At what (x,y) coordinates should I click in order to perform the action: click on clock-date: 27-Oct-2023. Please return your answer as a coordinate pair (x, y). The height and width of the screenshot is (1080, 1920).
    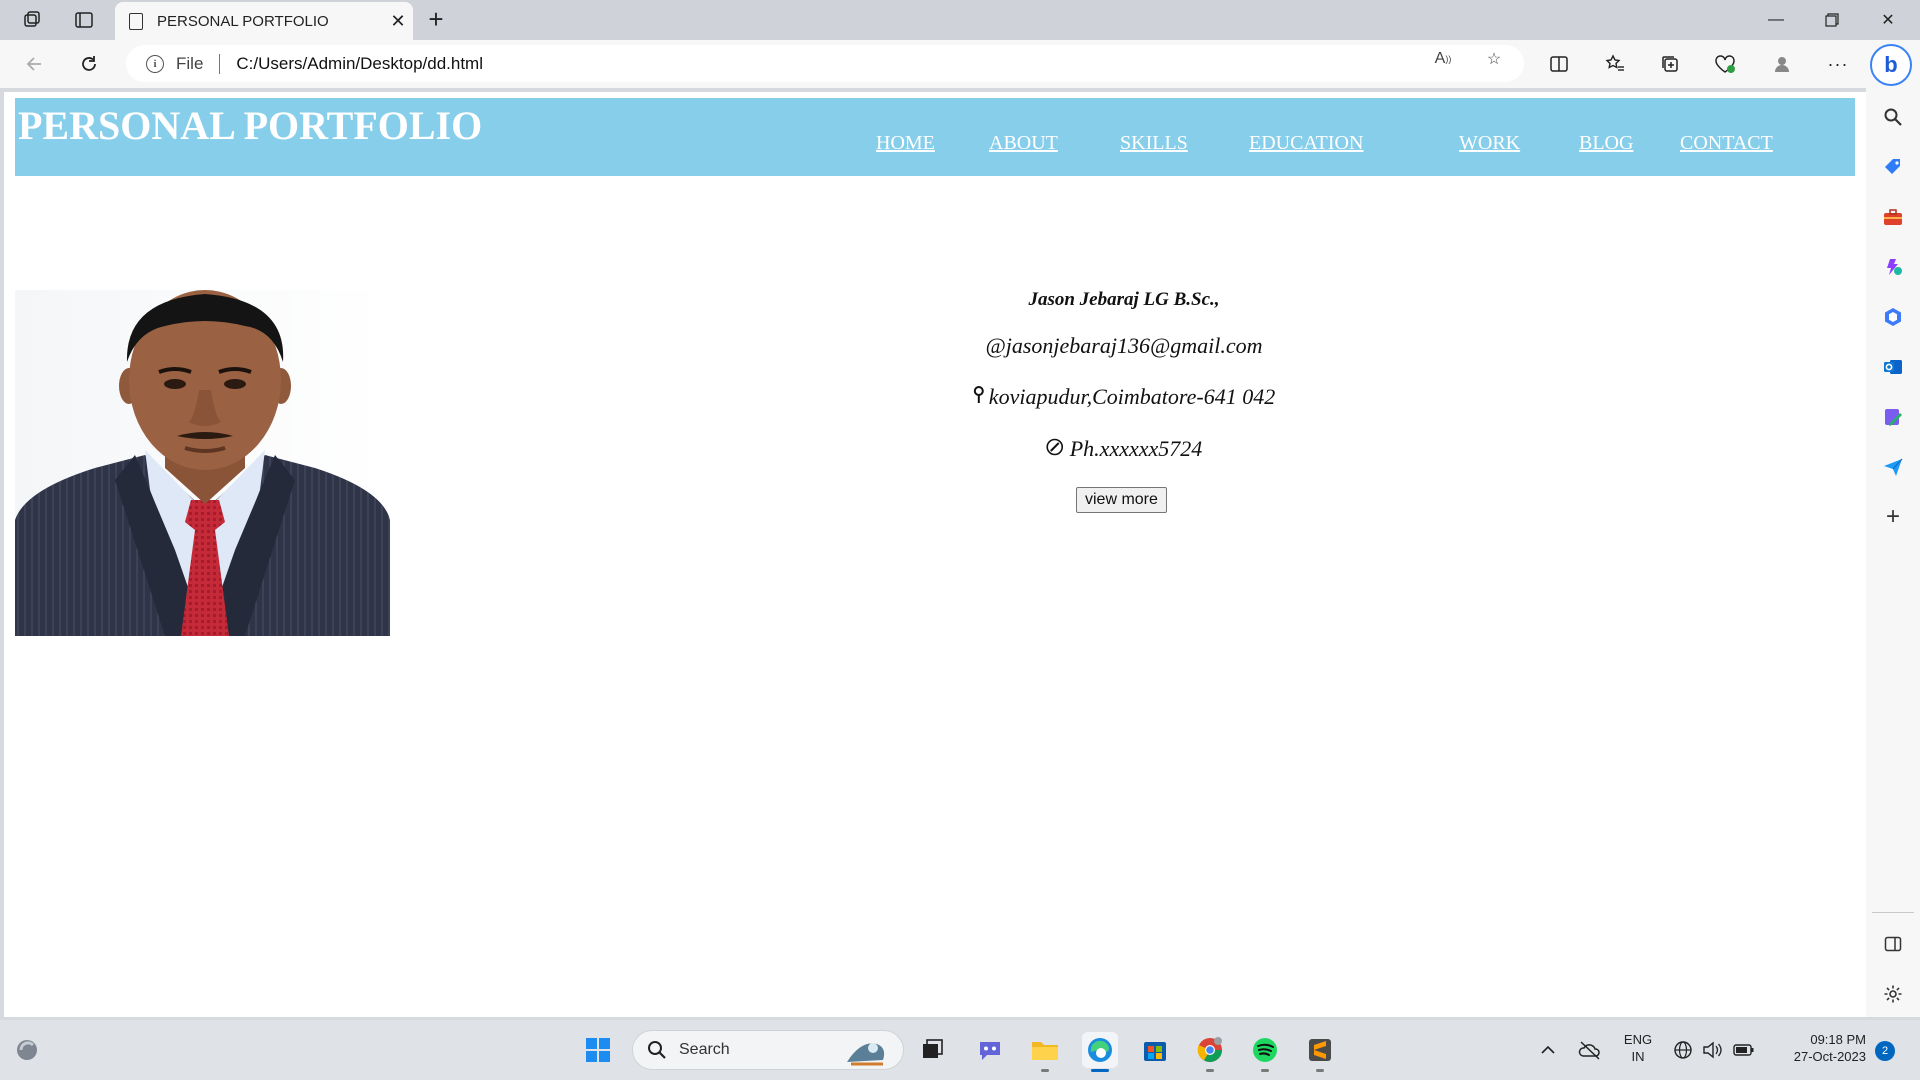
    Looking at the image, I should click on (1829, 1056).